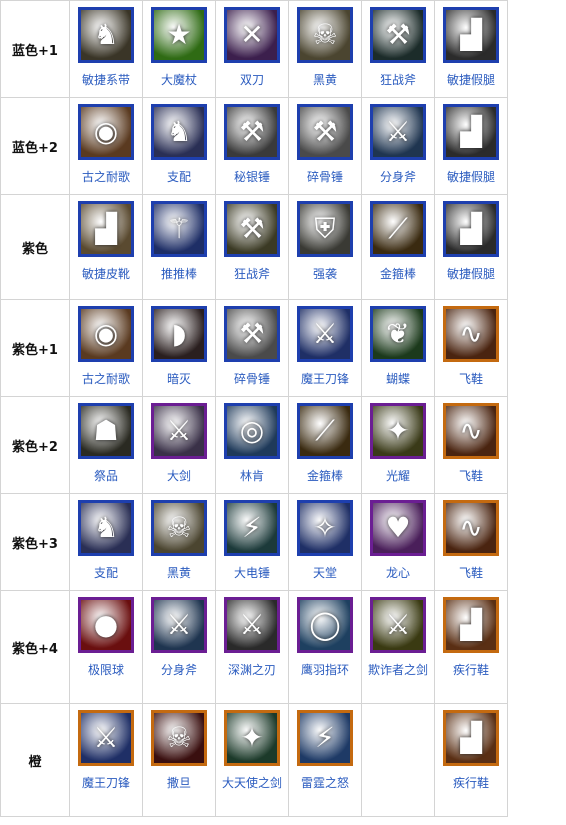  What do you see at coordinates (252, 542) in the screenshot?
I see `item-cell: ⚡ 大电锤` at bounding box center [252, 542].